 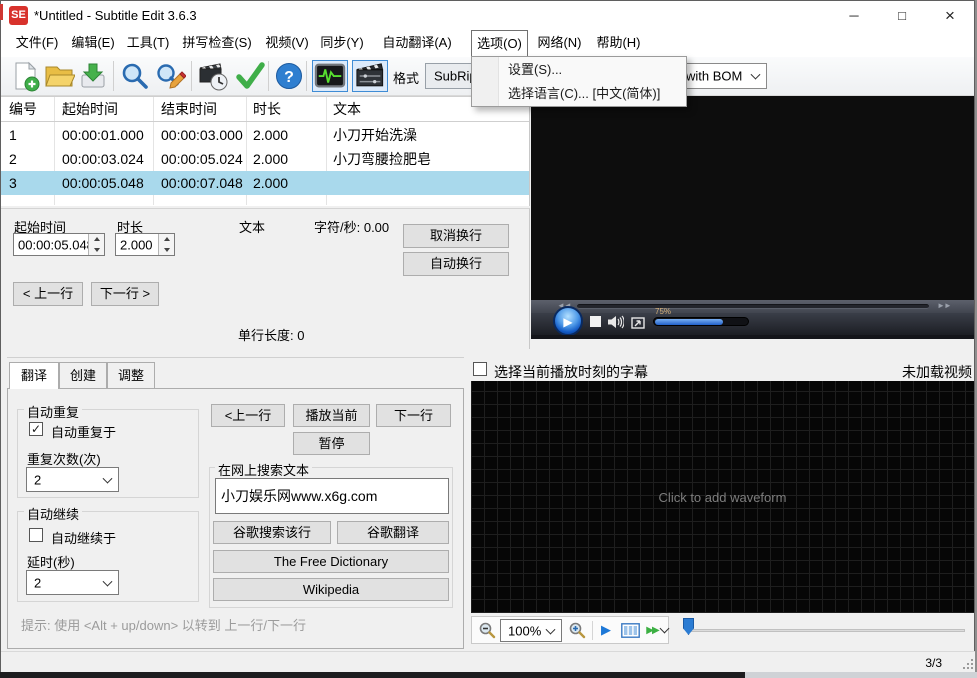 I want to click on show-video-columns-button, so click(x=630, y=630).